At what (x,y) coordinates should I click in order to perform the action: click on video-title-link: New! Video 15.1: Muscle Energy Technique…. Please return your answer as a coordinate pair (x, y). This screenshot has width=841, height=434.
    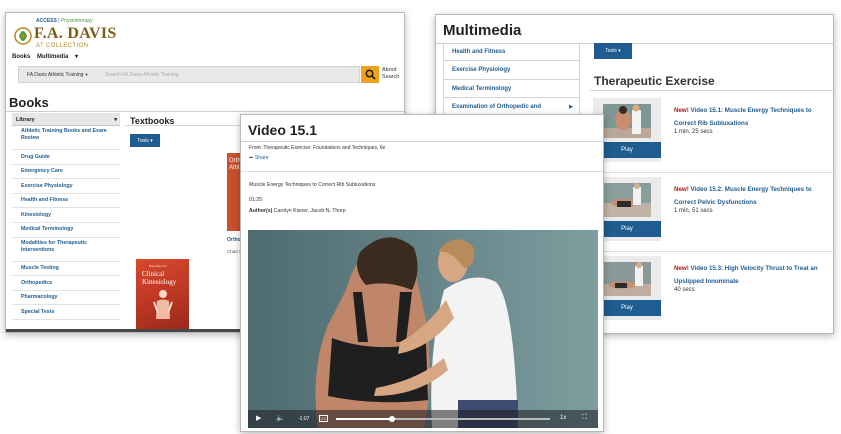
    Looking at the image, I should click on (753, 117).